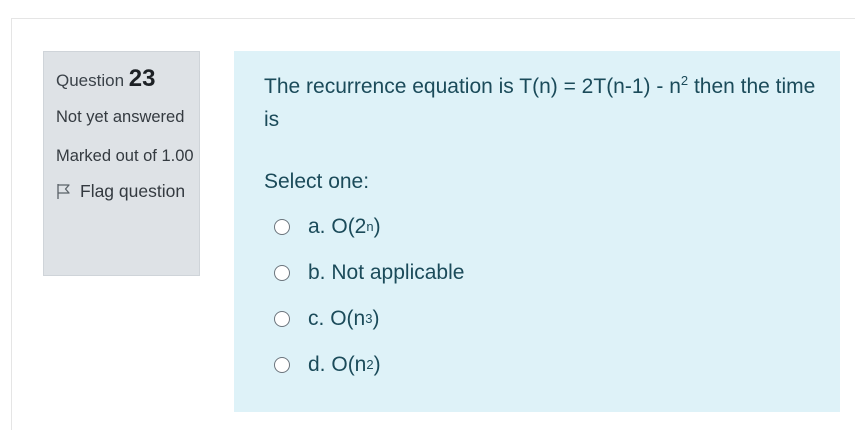 This screenshot has height=430, width=855. Describe the element at coordinates (133, 191) in the screenshot. I see `flag-question-label: Flag question` at that location.